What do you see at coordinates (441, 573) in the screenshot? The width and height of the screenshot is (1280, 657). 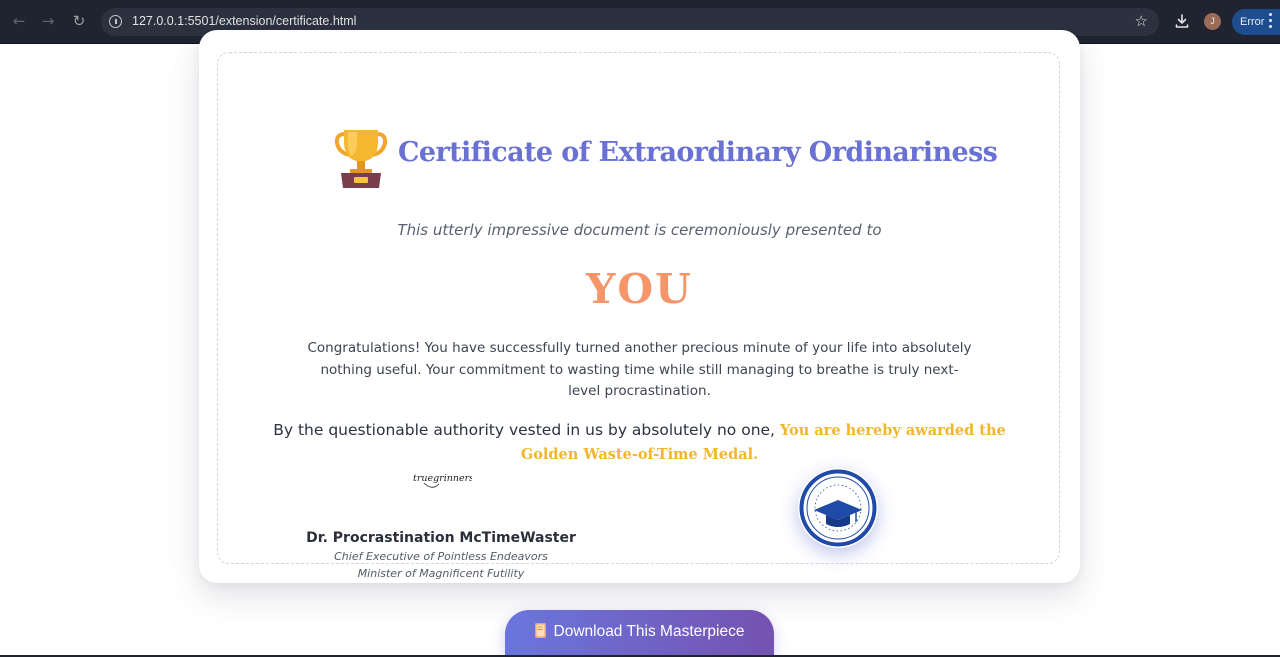 I see `signer-title: Minister of Magnificent Futility` at bounding box center [441, 573].